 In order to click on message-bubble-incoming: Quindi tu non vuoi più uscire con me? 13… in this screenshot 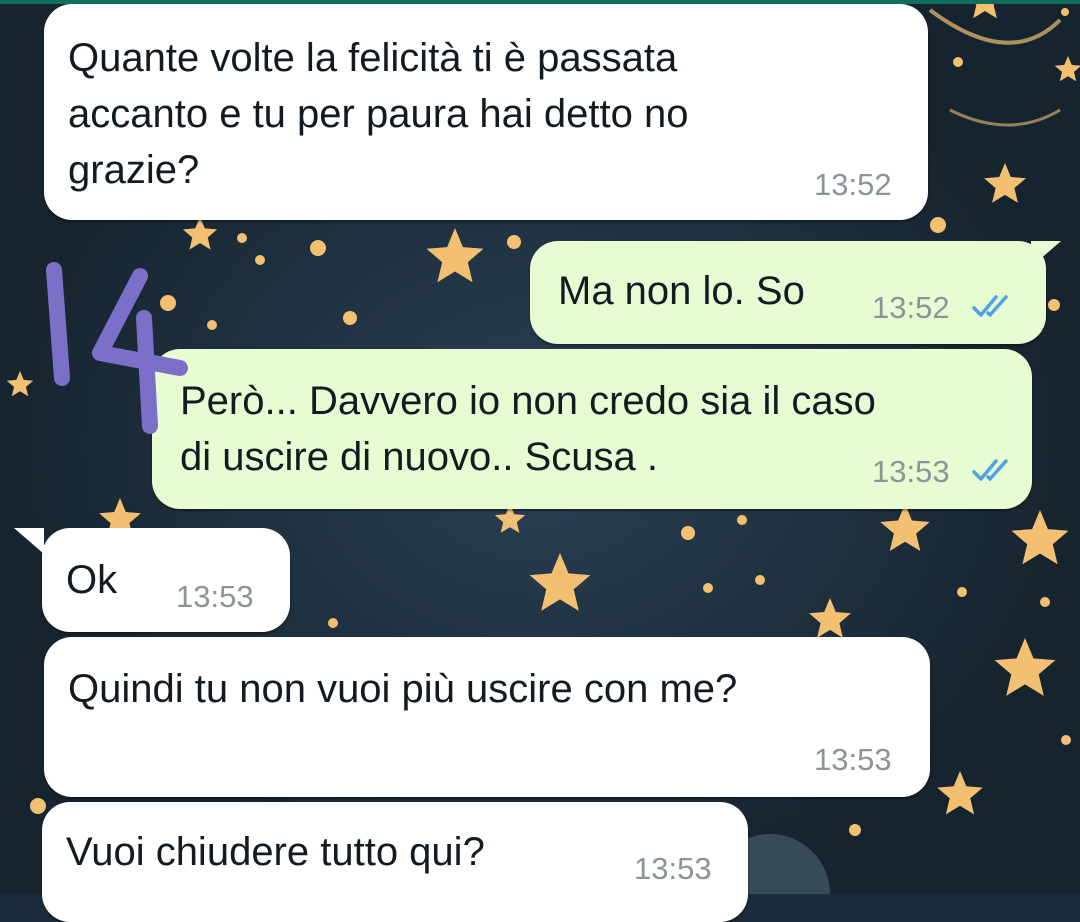, I will do `click(487, 717)`.